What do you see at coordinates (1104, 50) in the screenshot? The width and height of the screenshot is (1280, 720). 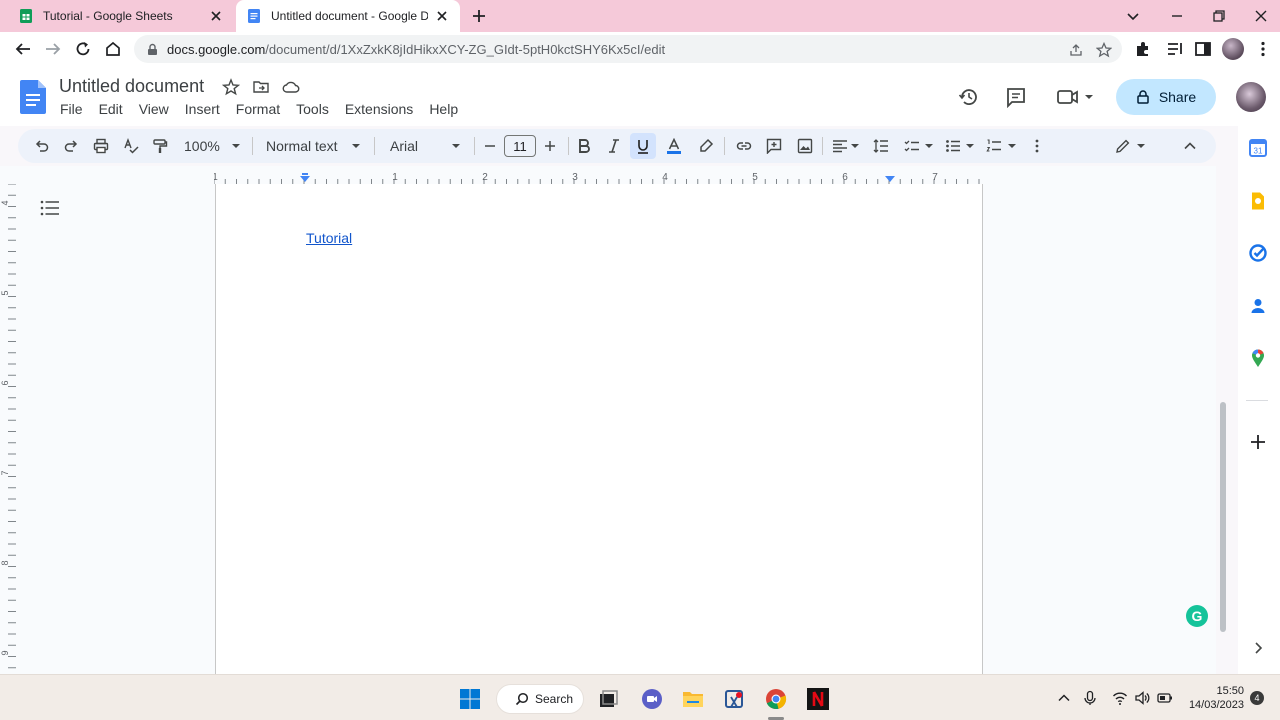 I see `bookmark-star-icon` at bounding box center [1104, 50].